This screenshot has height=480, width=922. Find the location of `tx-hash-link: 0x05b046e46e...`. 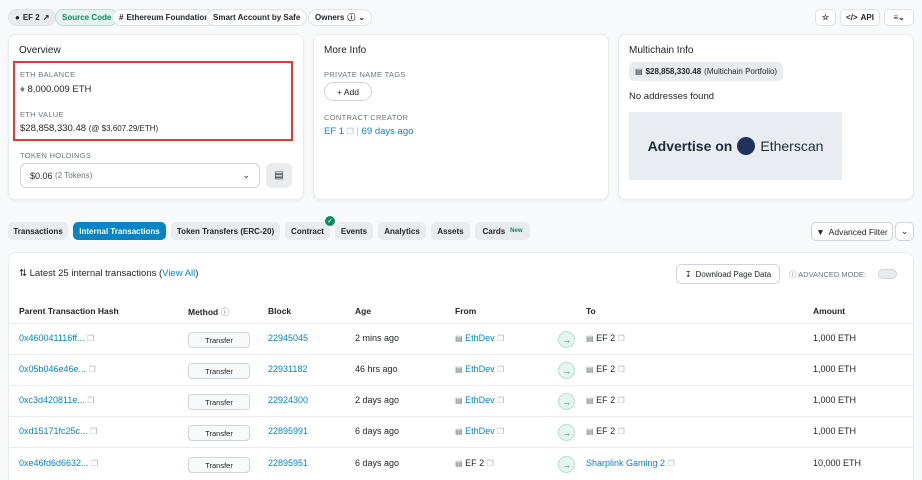

tx-hash-link: 0x05b046e46e... is located at coordinates (52, 369).